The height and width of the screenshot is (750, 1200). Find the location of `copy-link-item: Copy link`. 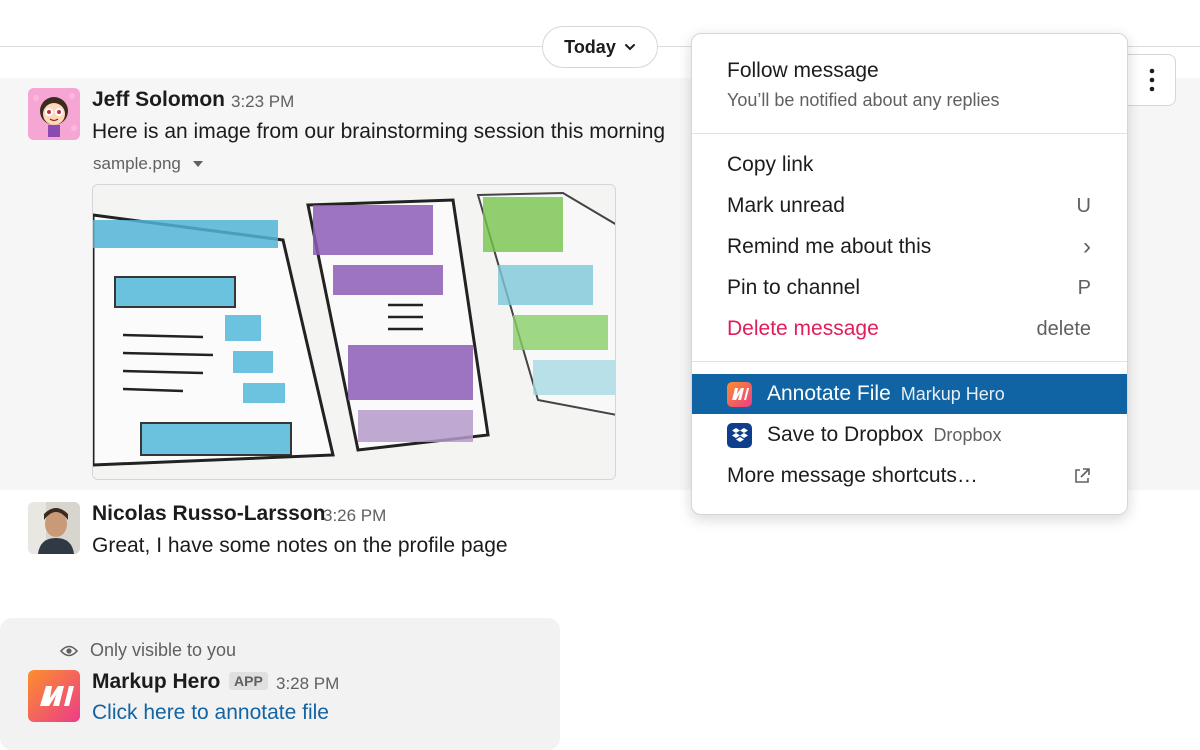

copy-link-item: Copy link is located at coordinates (909, 165).